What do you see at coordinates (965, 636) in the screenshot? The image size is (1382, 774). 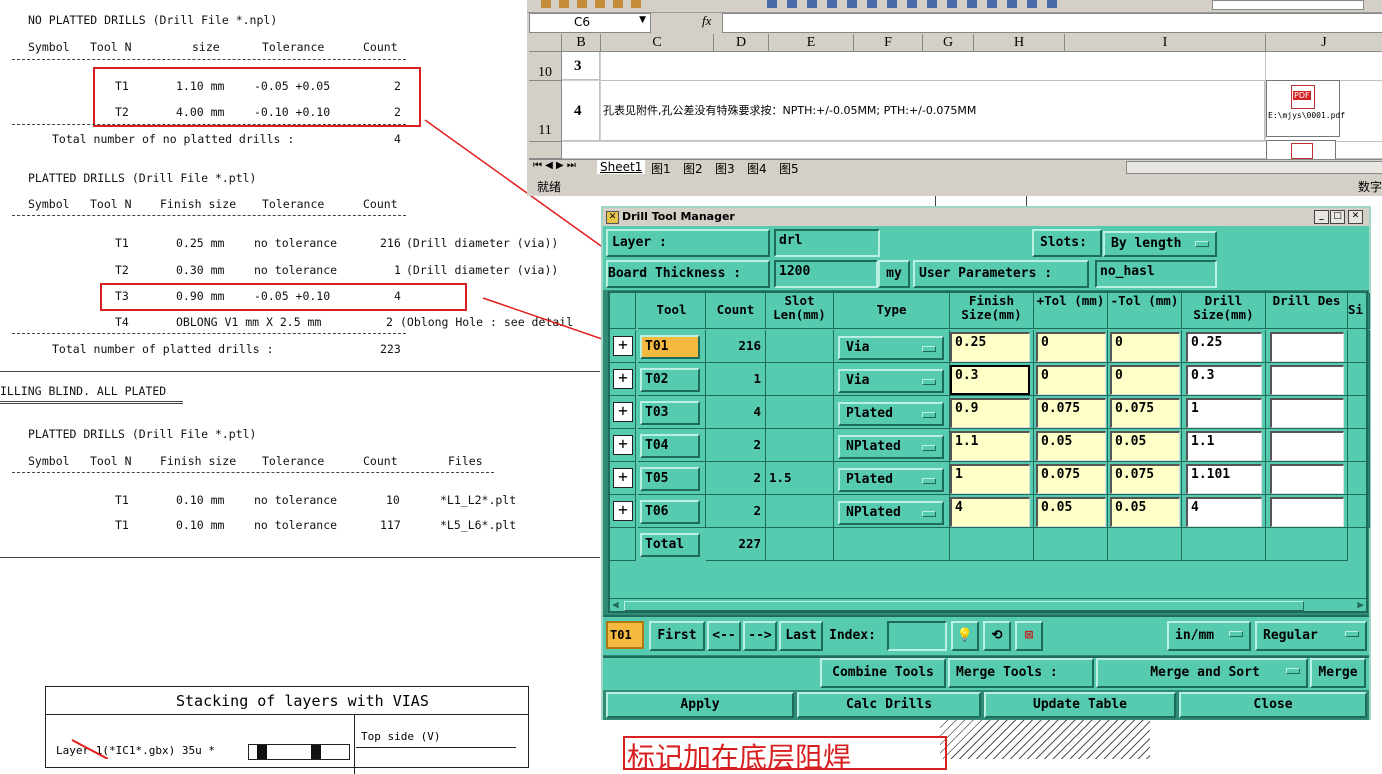 I see `bulb-icon: 💡` at bounding box center [965, 636].